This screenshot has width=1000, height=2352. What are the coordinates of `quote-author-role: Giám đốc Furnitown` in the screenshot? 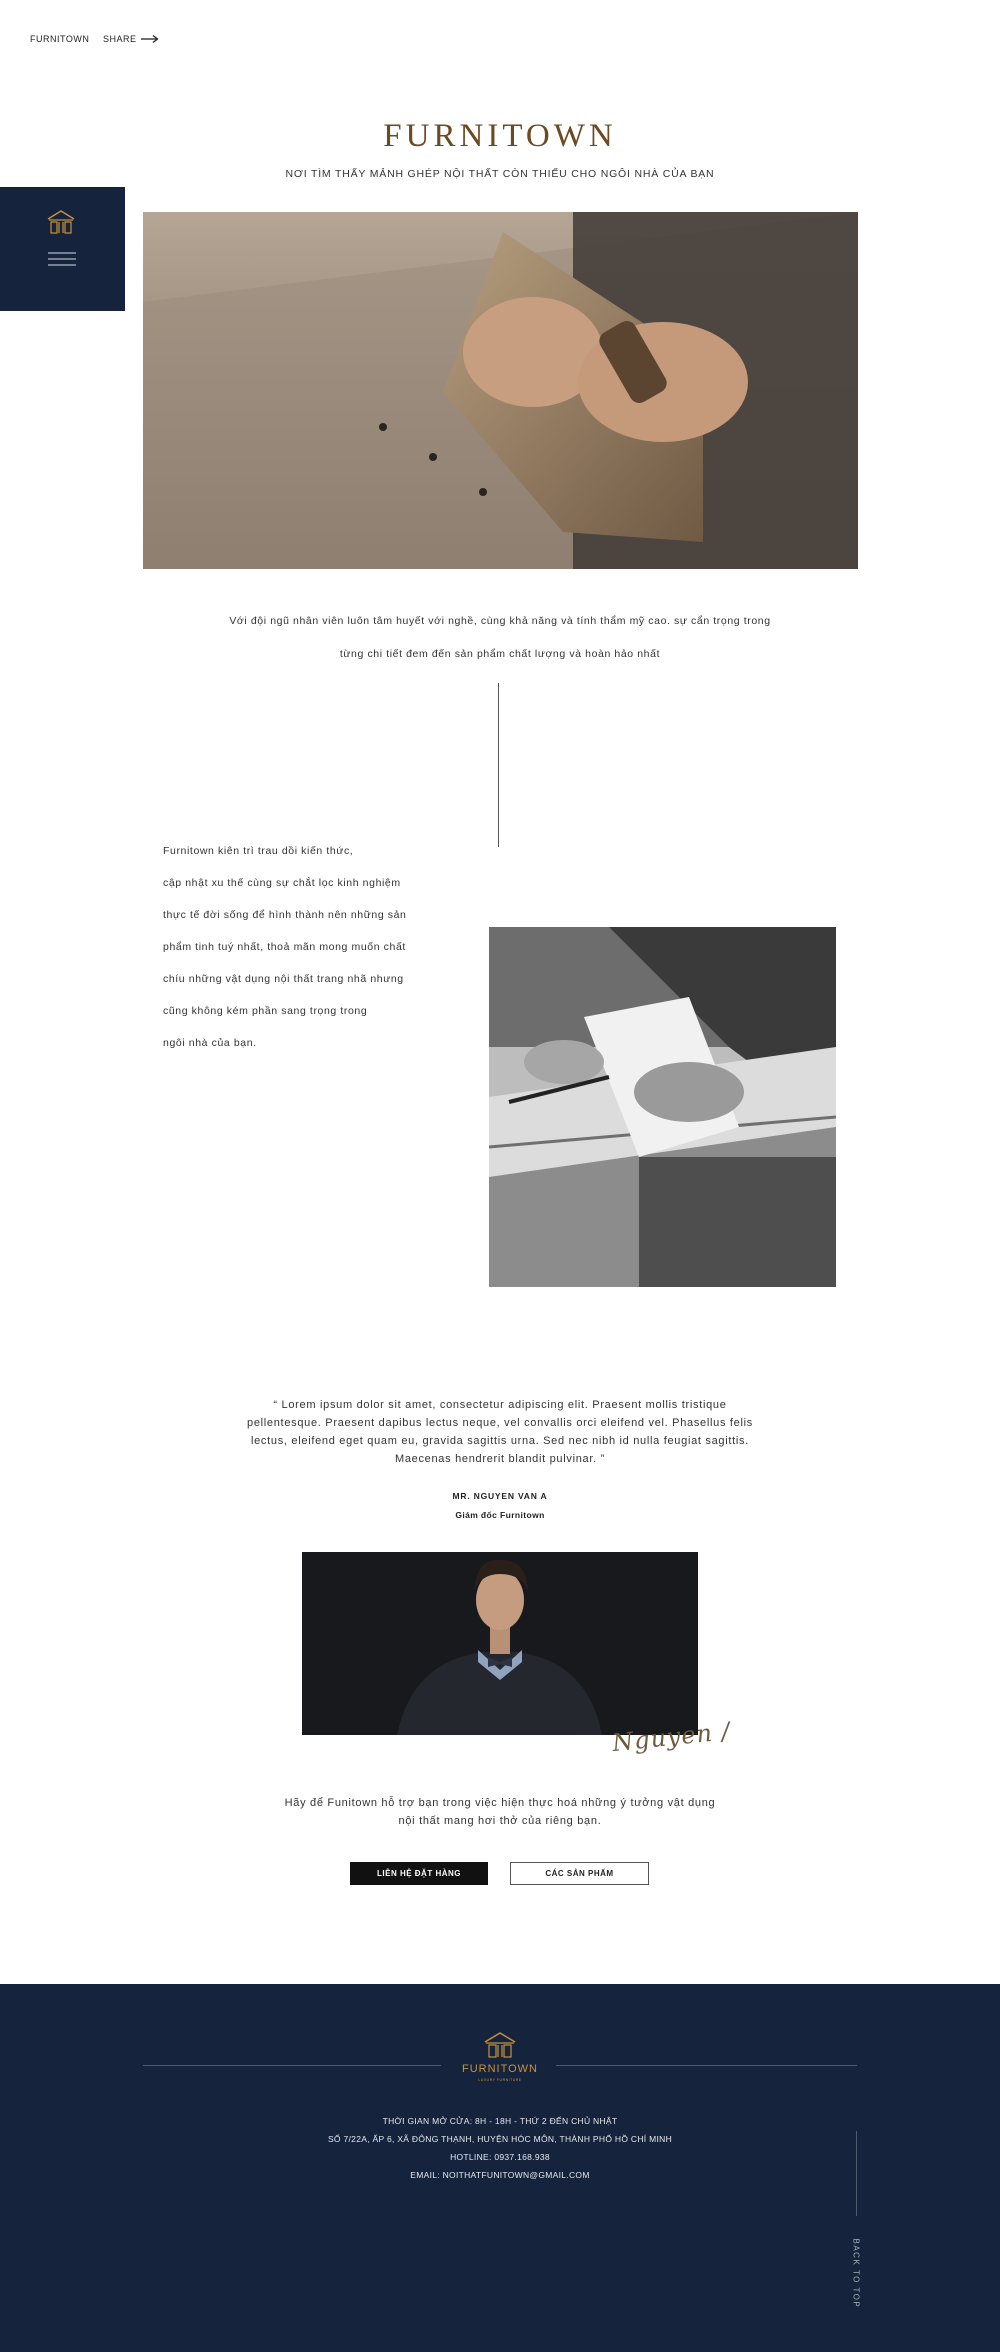 It's located at (500, 1515).